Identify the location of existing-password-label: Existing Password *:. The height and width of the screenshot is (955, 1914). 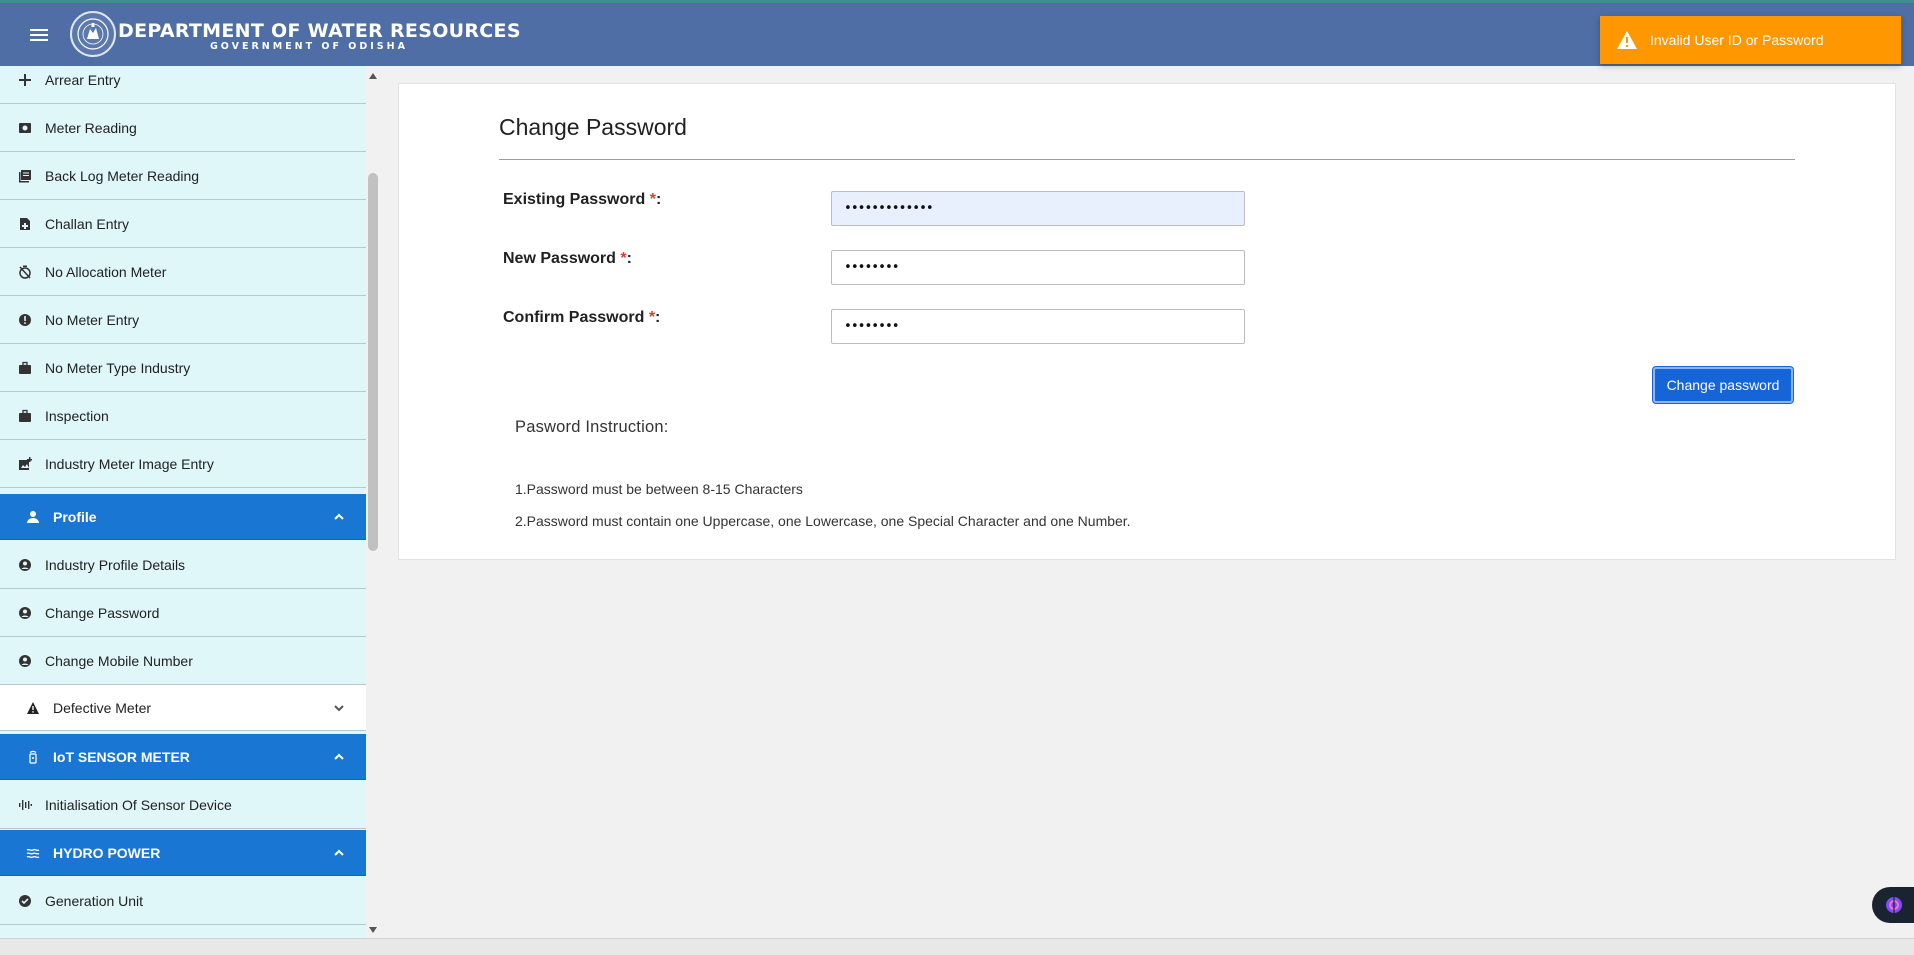
(582, 199).